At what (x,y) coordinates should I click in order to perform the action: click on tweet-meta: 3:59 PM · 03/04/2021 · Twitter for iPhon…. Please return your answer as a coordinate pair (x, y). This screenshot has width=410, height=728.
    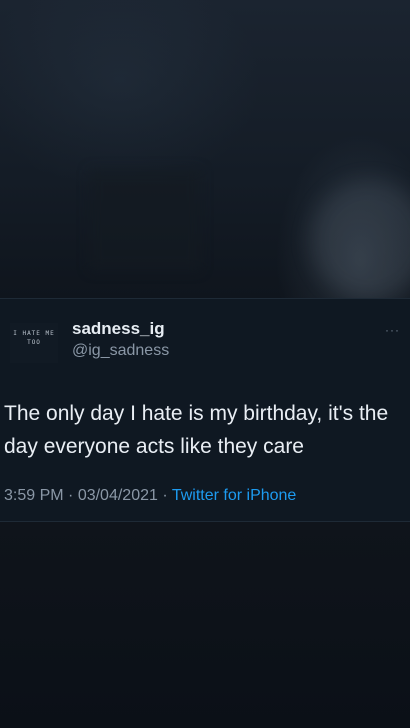
    Looking at the image, I should click on (150, 496).